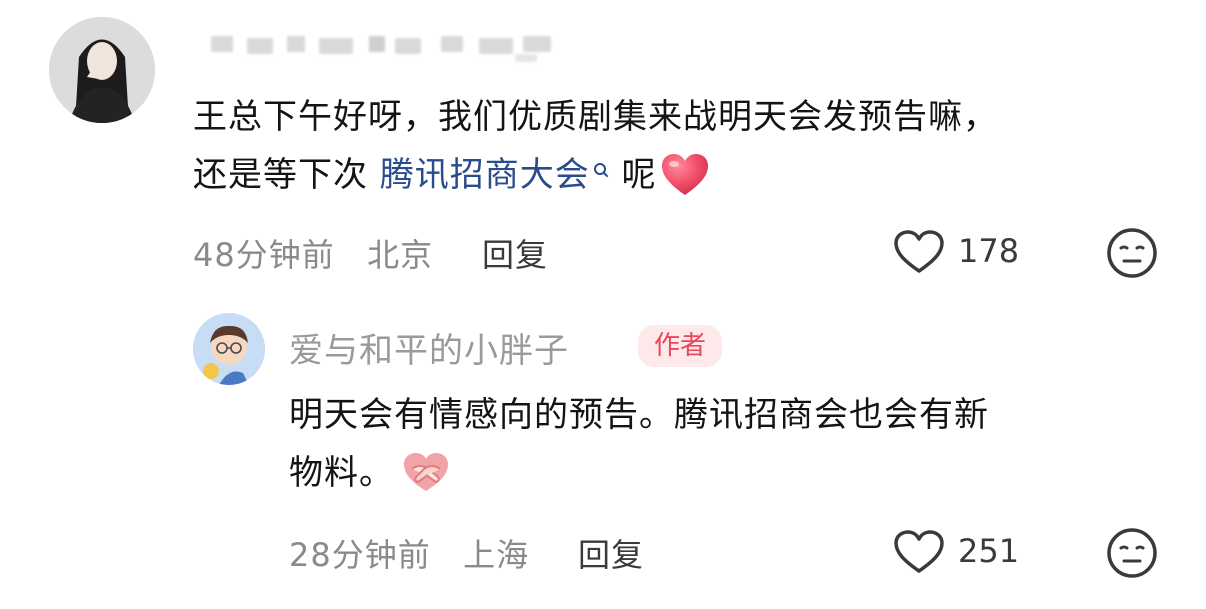  Describe the element at coordinates (429, 347) in the screenshot. I see `reply-username: 爱与和平的小胖子` at that location.